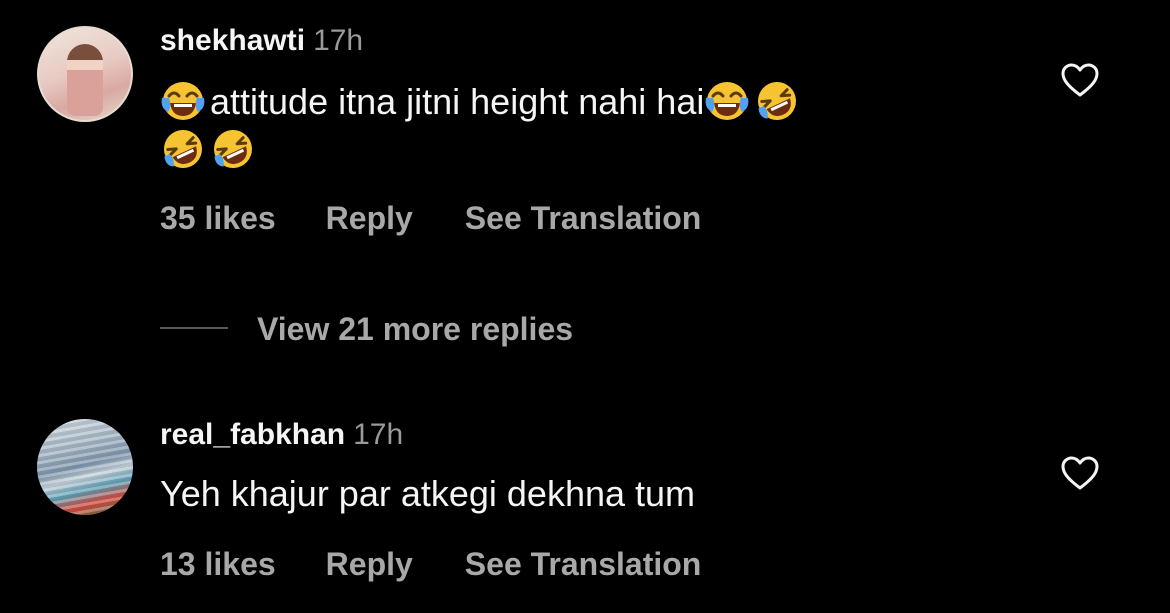  Describe the element at coordinates (430, 564) in the screenshot. I see `comment-actions: 13 likes Reply See Translation` at that location.